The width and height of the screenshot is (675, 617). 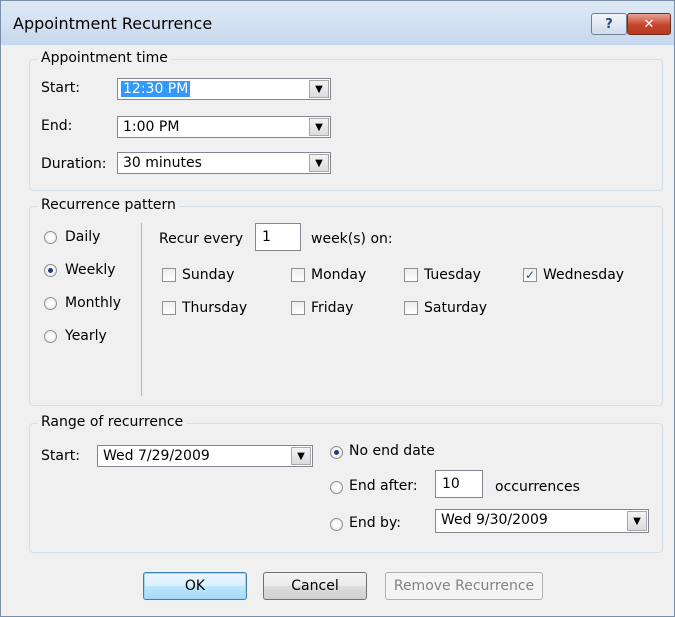 I want to click on window-title: Appointment Recurrence, so click(x=113, y=23).